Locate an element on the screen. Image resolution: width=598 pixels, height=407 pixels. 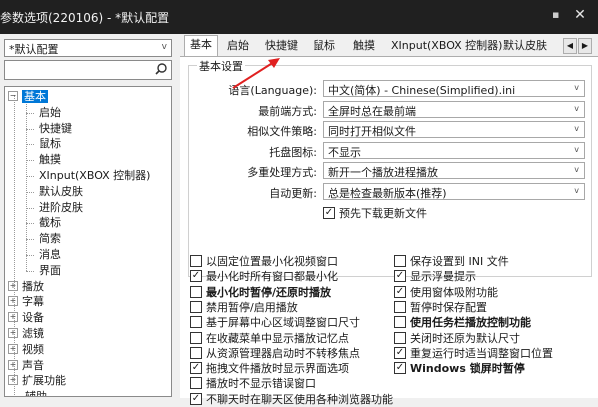
tree-item: + 声音 is located at coordinates (26, 365).